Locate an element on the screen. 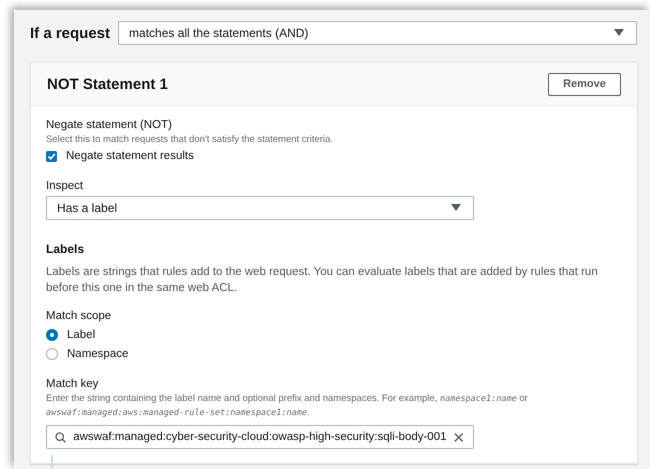 This screenshot has width=650, height=469. condition-dropdown: matches all the statements (AND) is located at coordinates (377, 33).